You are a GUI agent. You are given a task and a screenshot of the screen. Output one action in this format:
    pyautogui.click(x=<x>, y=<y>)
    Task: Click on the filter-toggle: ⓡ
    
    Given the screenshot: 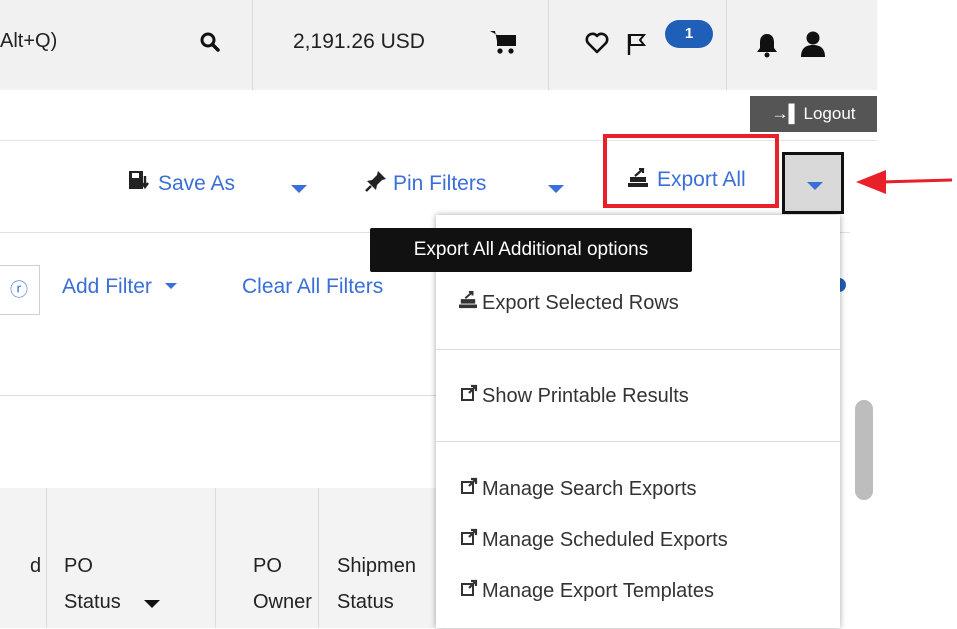 What is the action you would take?
    pyautogui.click(x=20, y=290)
    